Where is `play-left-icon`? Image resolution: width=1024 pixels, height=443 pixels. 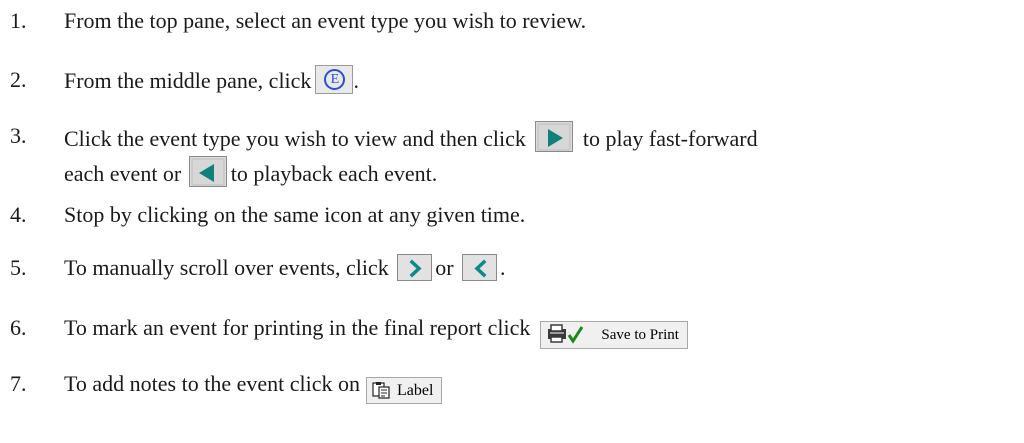 play-left-icon is located at coordinates (208, 172).